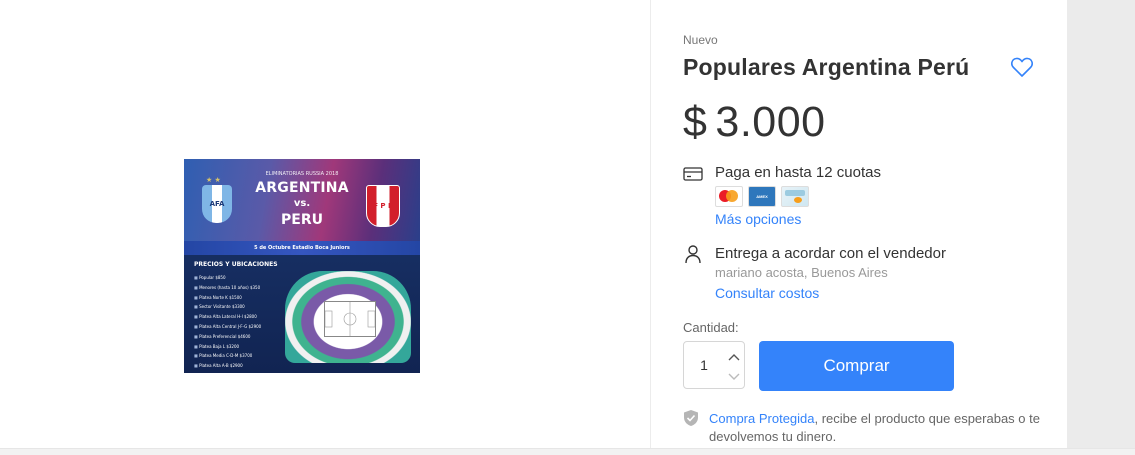 This screenshot has height=455, width=1135. Describe the element at coordinates (695, 122) in the screenshot. I see `price-currency: $` at that location.